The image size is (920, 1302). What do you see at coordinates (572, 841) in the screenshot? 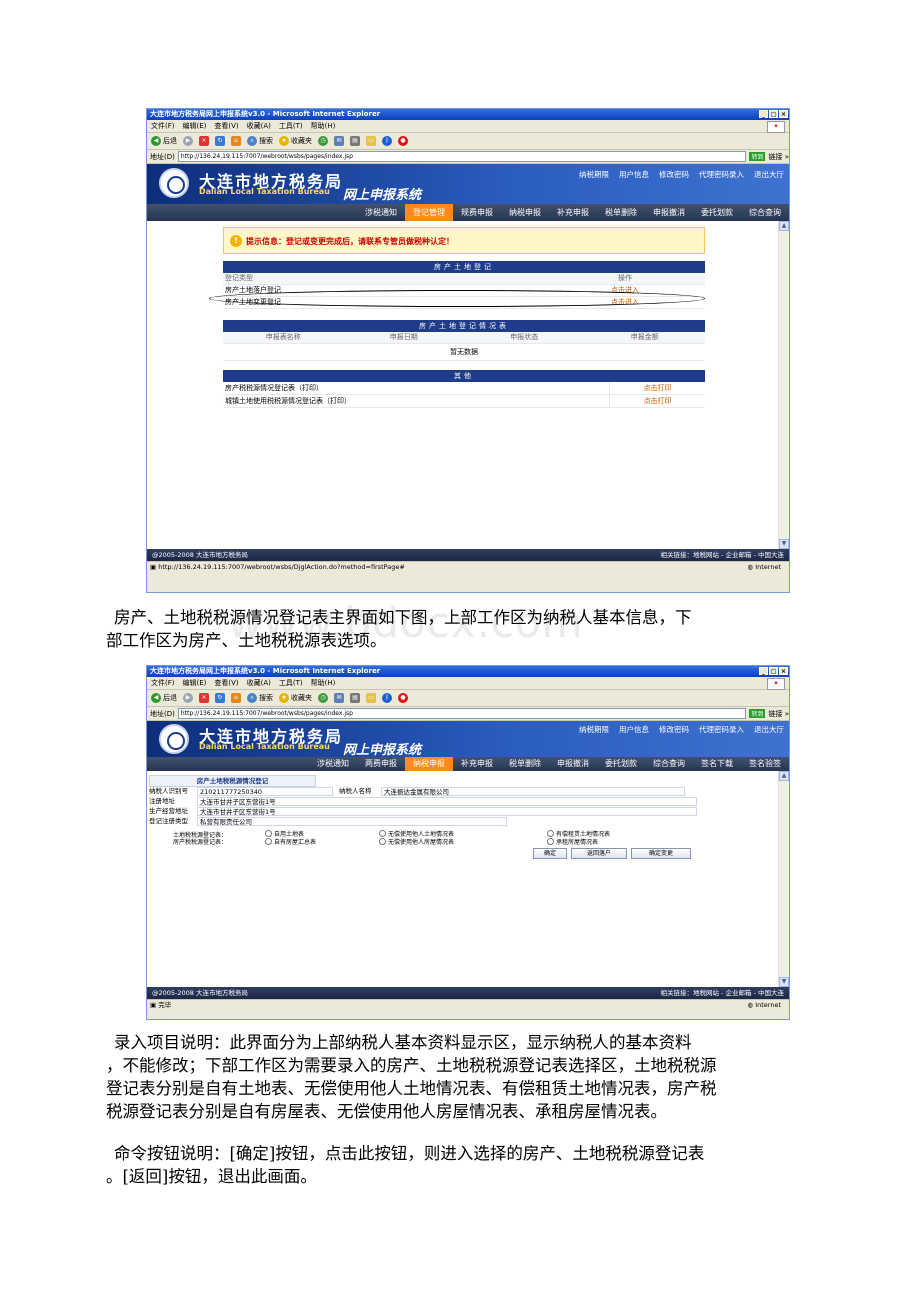
I see `radio-rent-house: 承租房屋情况表` at bounding box center [572, 841].